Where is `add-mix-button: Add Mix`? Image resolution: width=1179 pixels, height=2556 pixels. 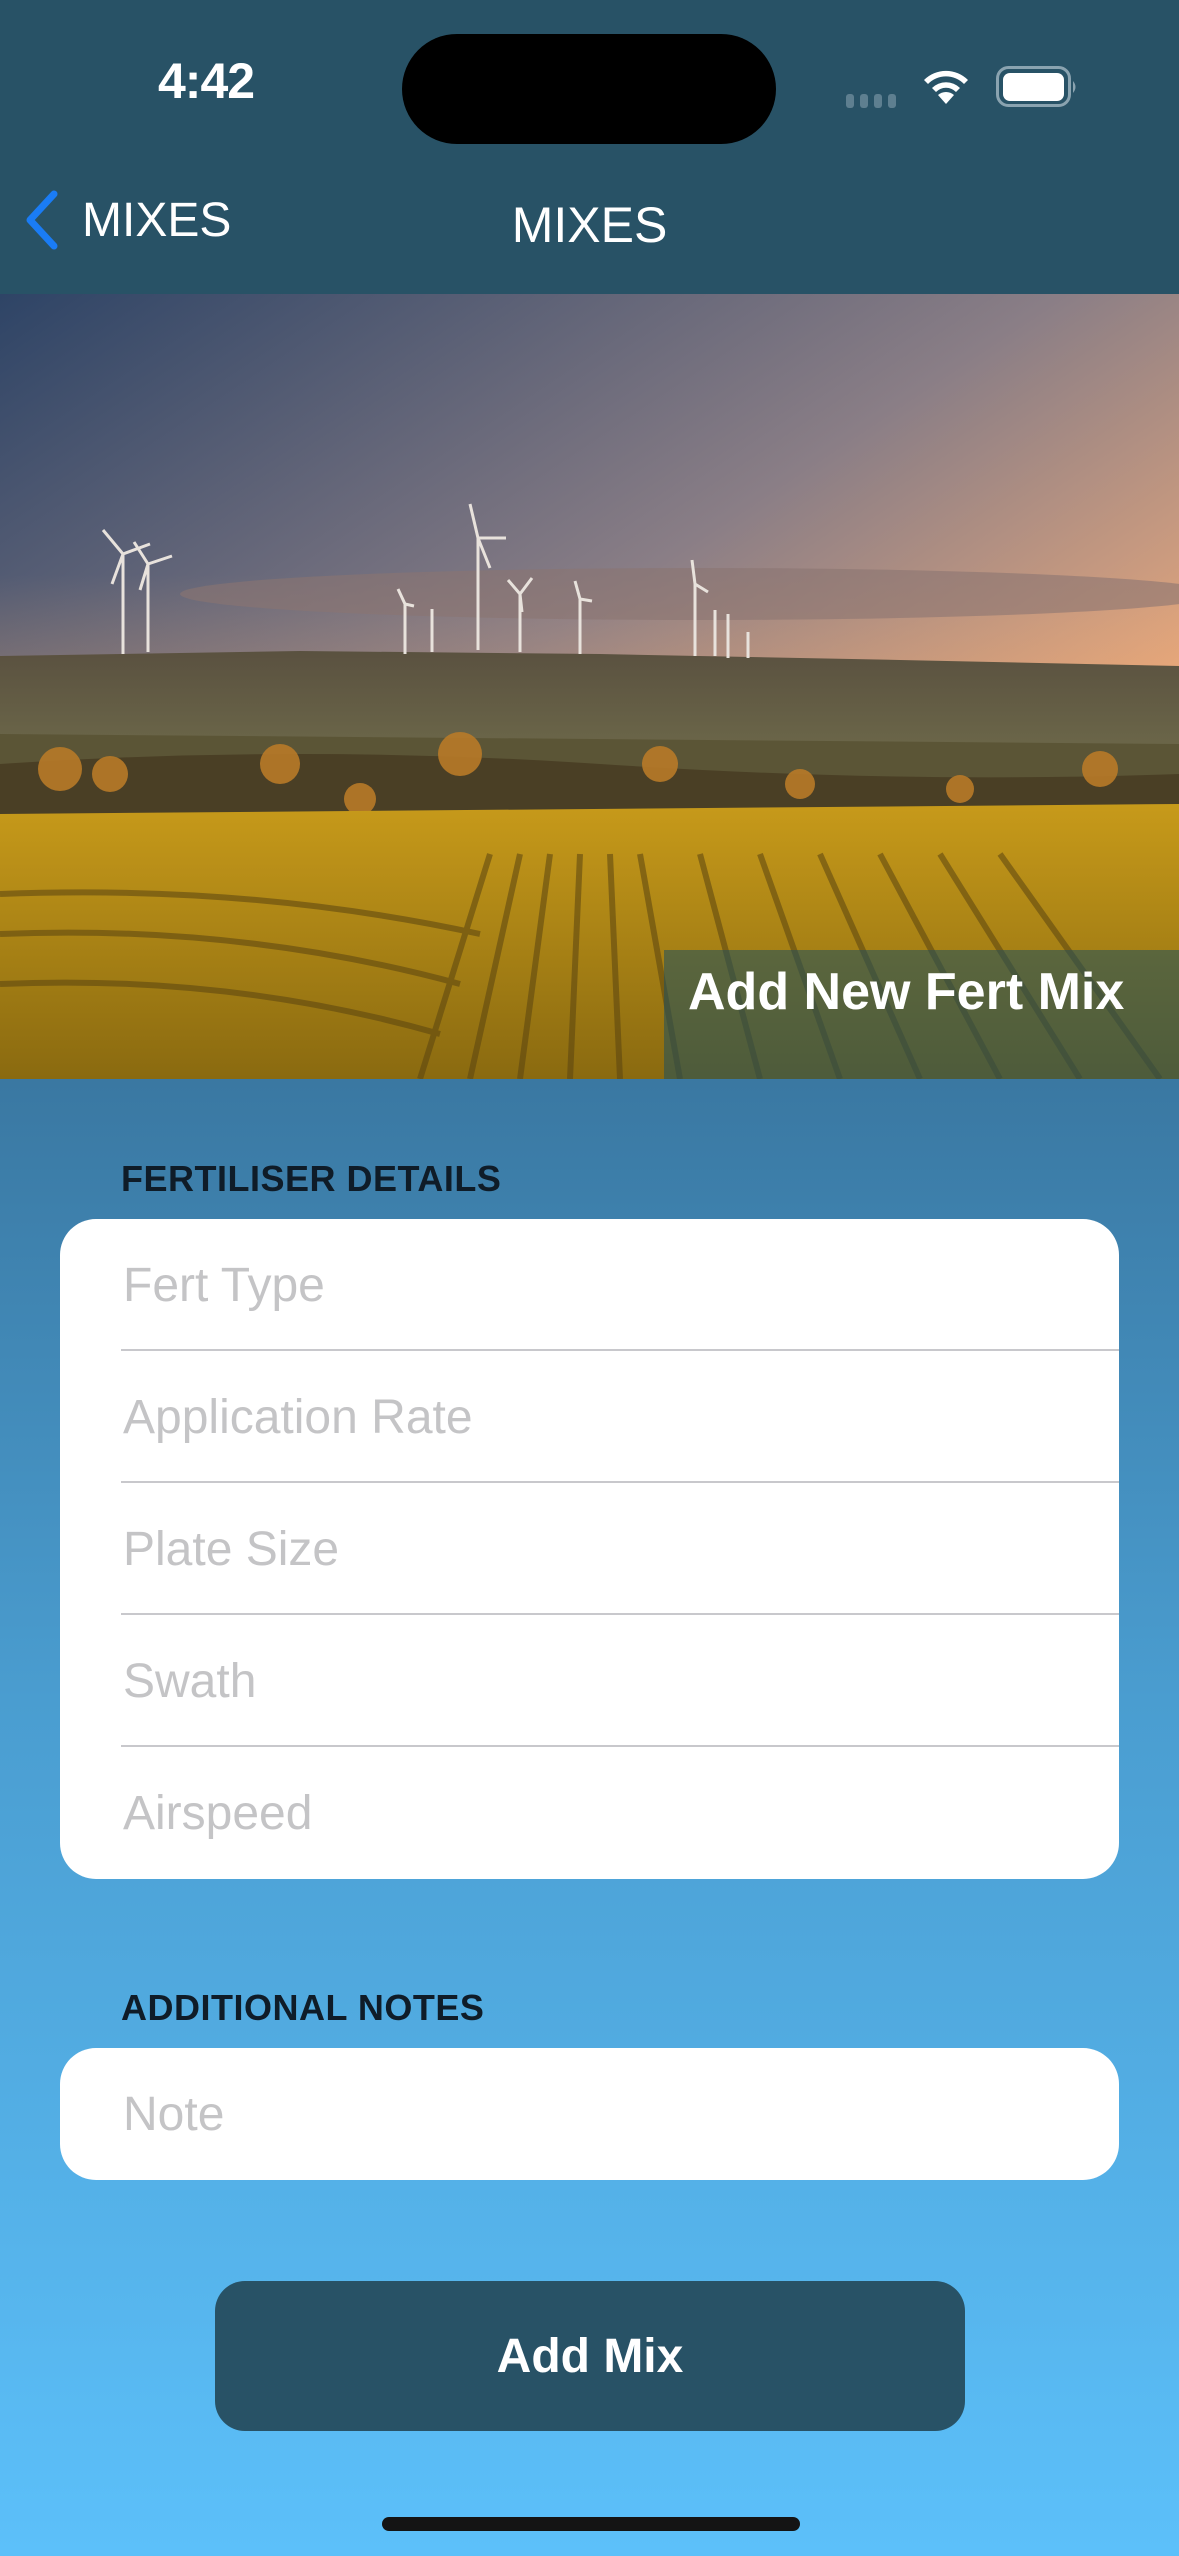 add-mix-button: Add Mix is located at coordinates (590, 2356).